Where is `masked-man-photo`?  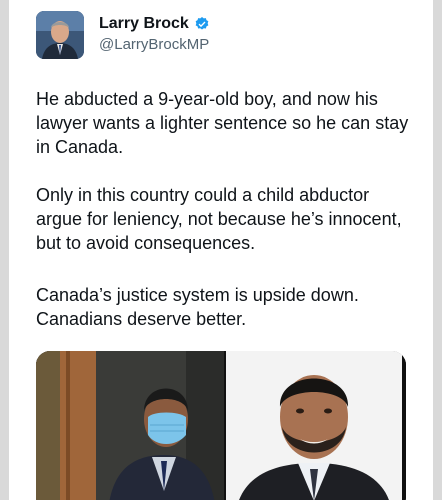 masked-man-photo is located at coordinates (130, 425).